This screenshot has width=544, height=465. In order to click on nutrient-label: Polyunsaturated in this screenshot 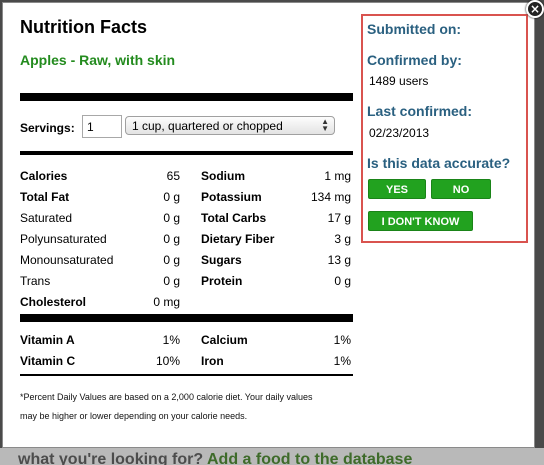, I will do `click(63, 239)`.